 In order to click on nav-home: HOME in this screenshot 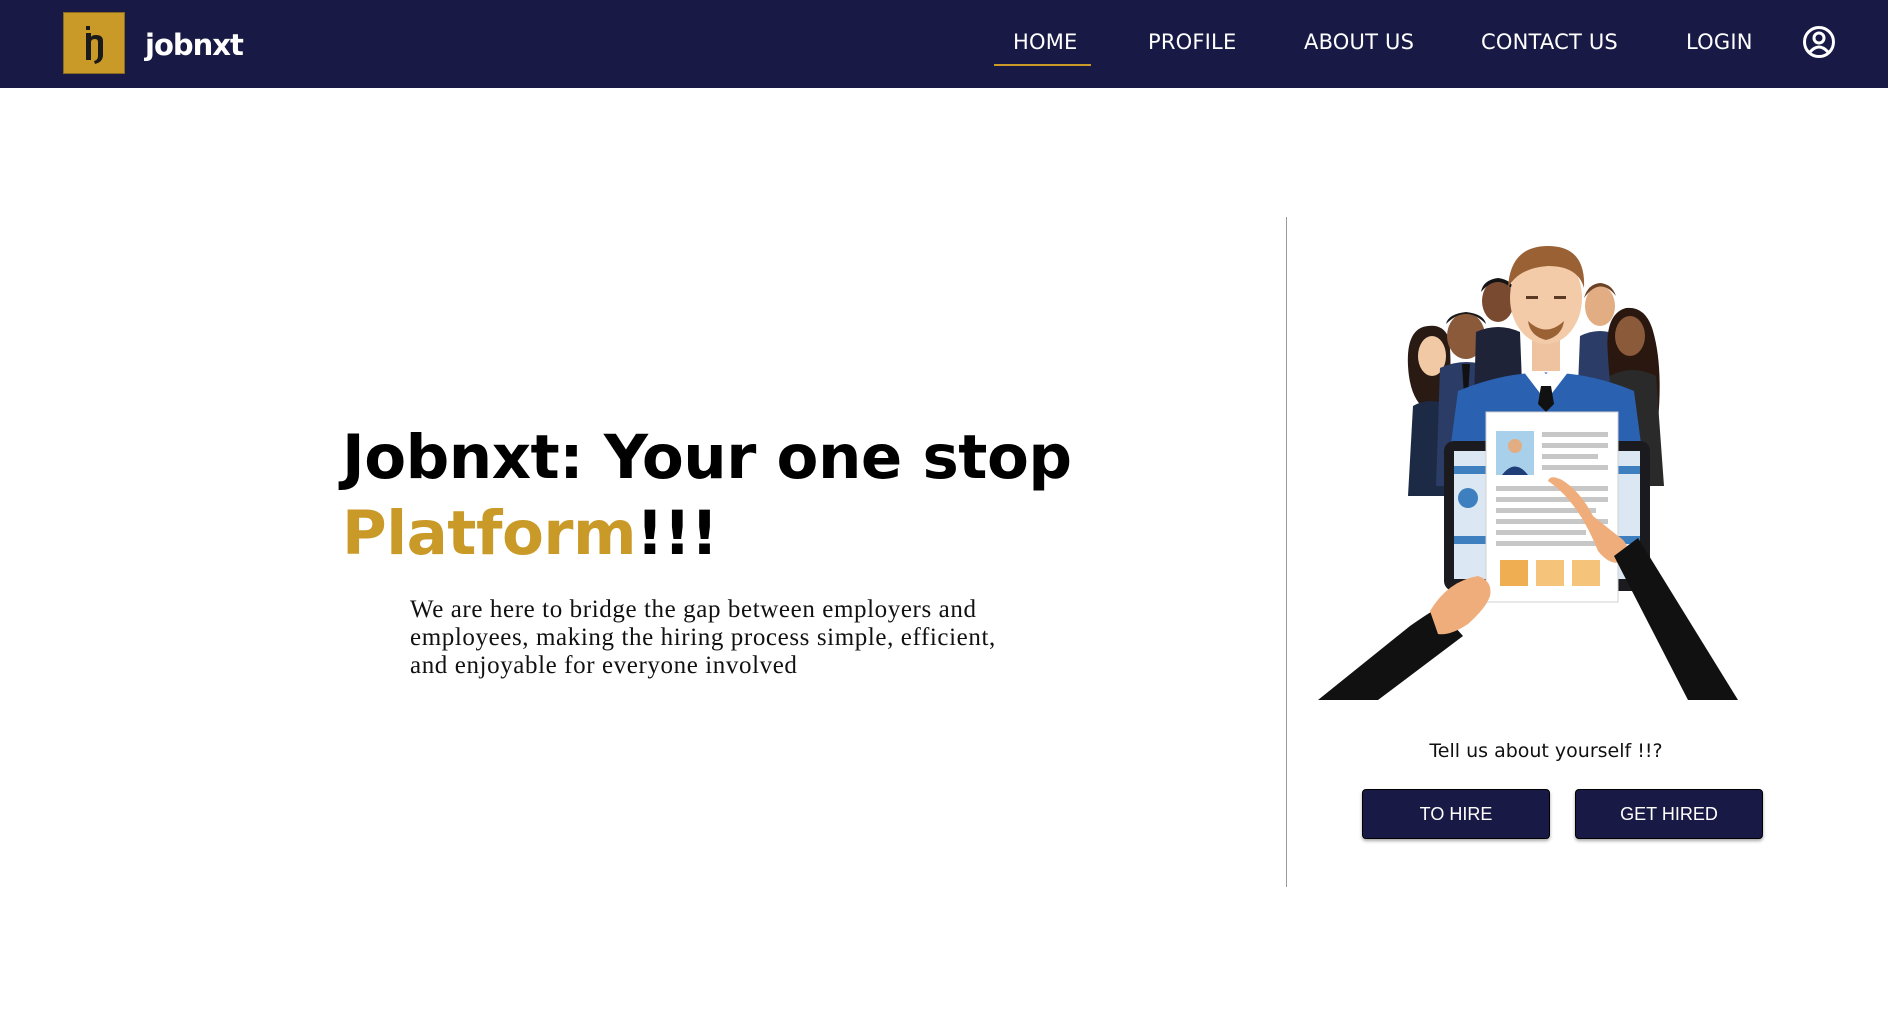, I will do `click(1045, 42)`.